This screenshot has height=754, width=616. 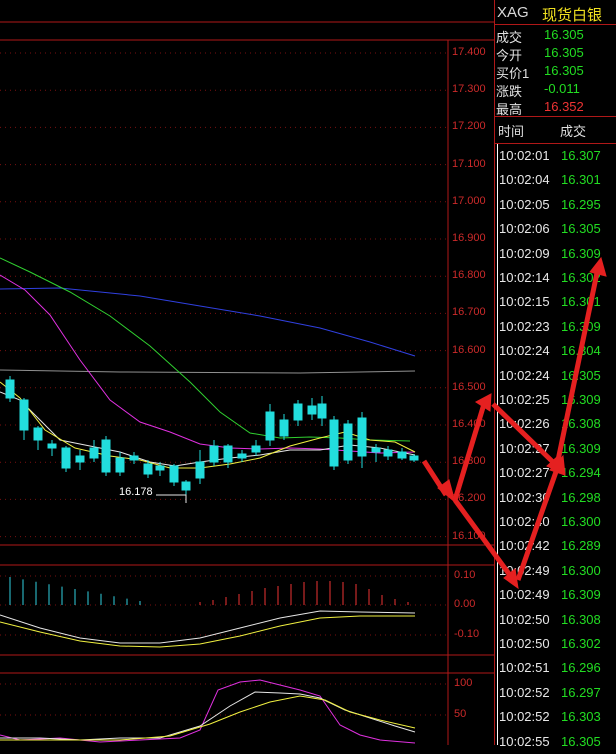 What do you see at coordinates (524, 277) in the screenshot?
I see `tick-time: 10:02:14` at bounding box center [524, 277].